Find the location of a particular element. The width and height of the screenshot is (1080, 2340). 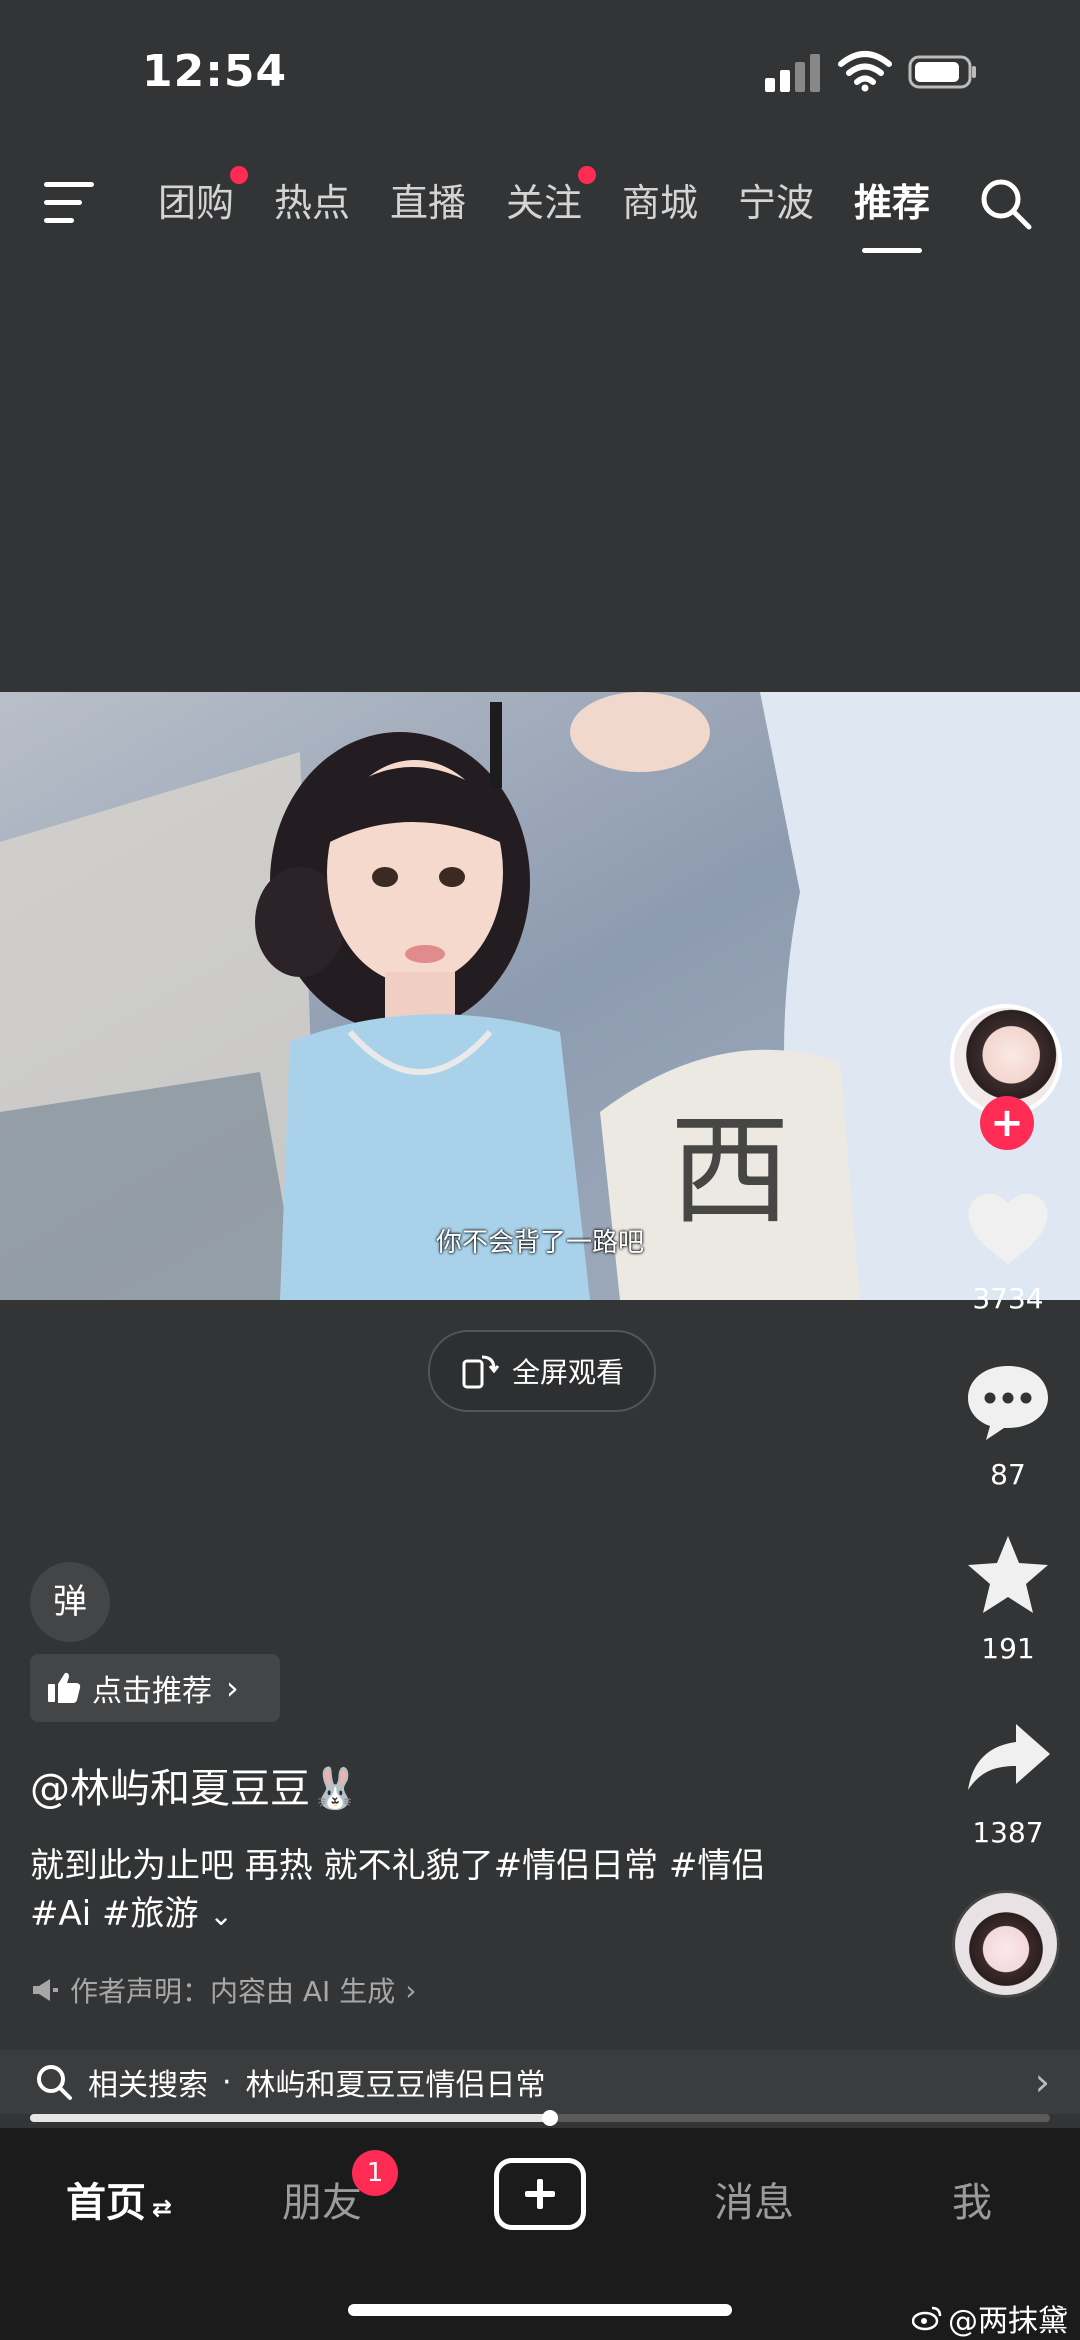

tab-group-buy: 团购 is located at coordinates (203, 196).